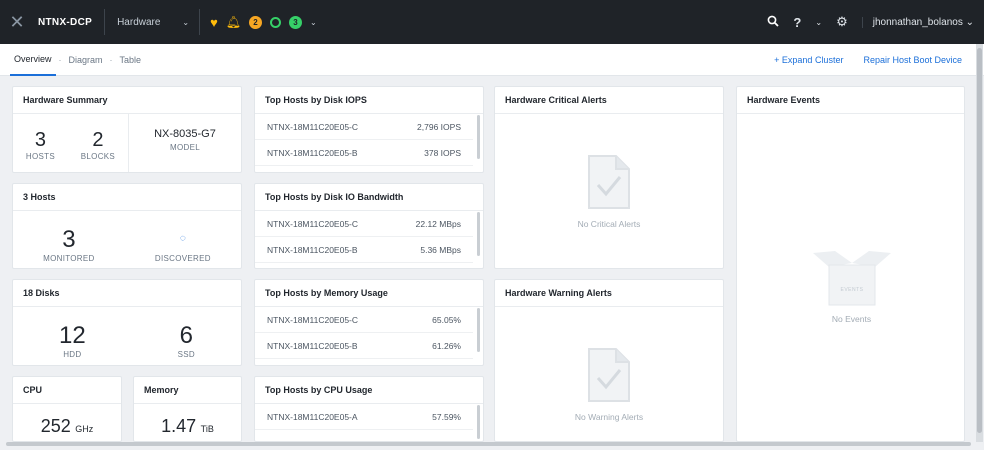 The height and width of the screenshot is (450, 984). I want to click on bell-icon: 🔔︎, so click(233, 22).